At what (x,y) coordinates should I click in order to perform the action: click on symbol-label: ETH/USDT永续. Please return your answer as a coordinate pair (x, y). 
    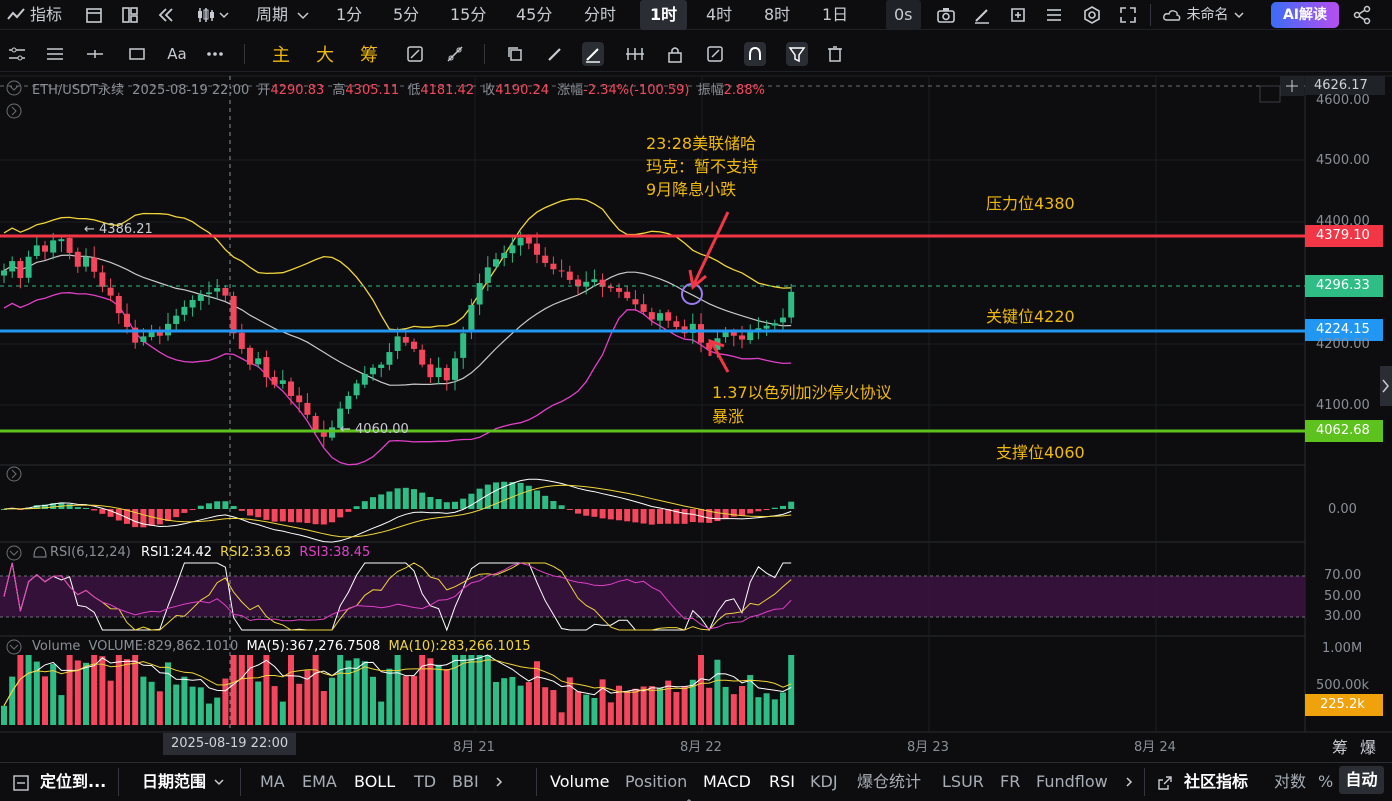
    Looking at the image, I should click on (78, 90).